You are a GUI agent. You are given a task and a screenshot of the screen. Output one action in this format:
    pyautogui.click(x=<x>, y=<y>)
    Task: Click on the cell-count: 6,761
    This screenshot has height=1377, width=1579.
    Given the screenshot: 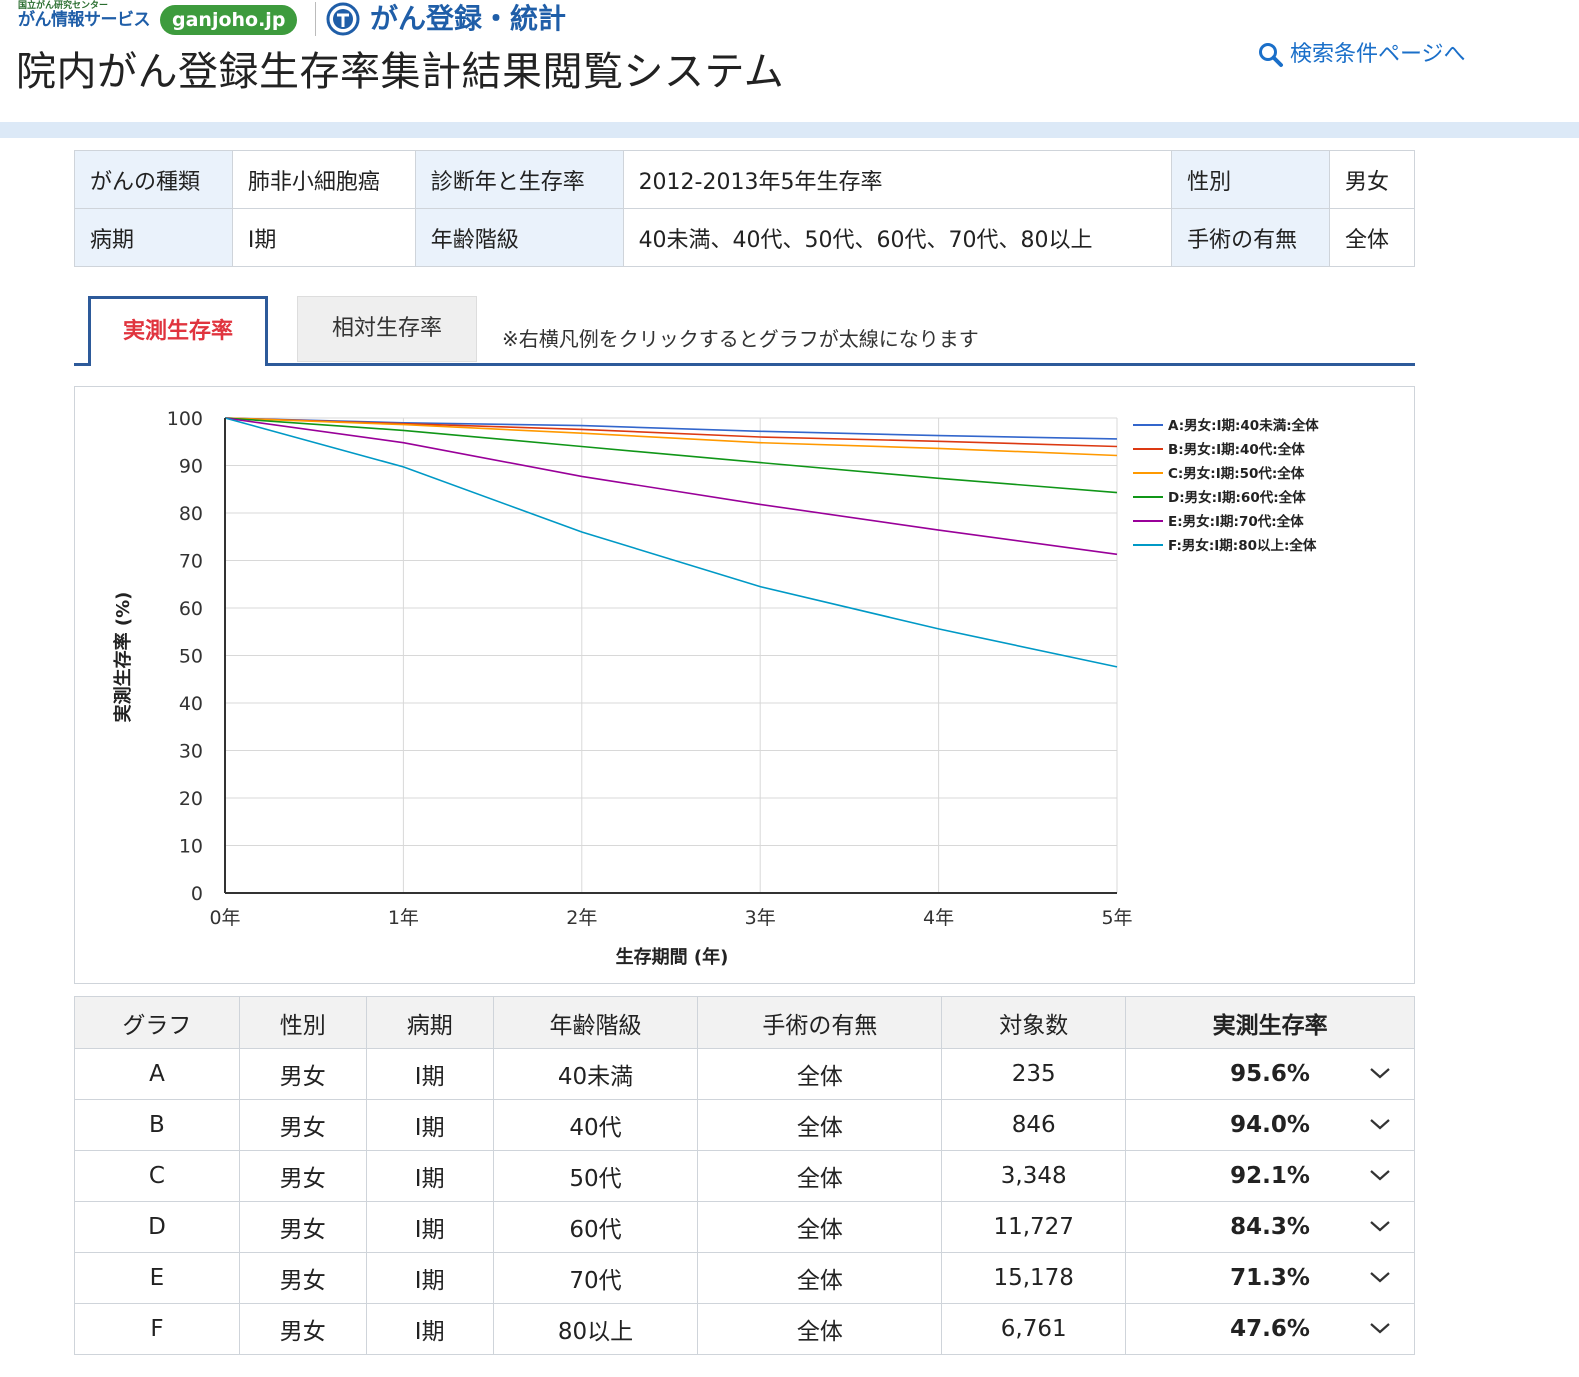 What is the action you would take?
    pyautogui.click(x=1034, y=1329)
    